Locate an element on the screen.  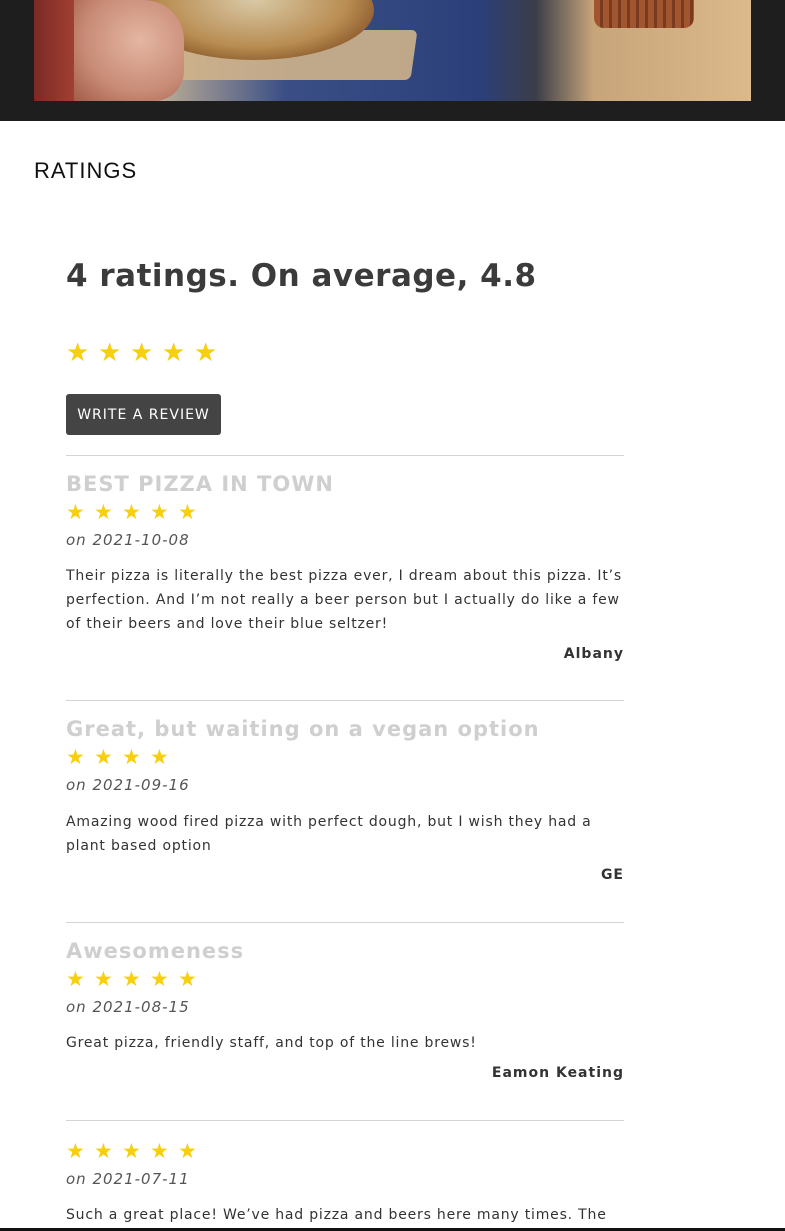
hero-photo is located at coordinates (392, 50).